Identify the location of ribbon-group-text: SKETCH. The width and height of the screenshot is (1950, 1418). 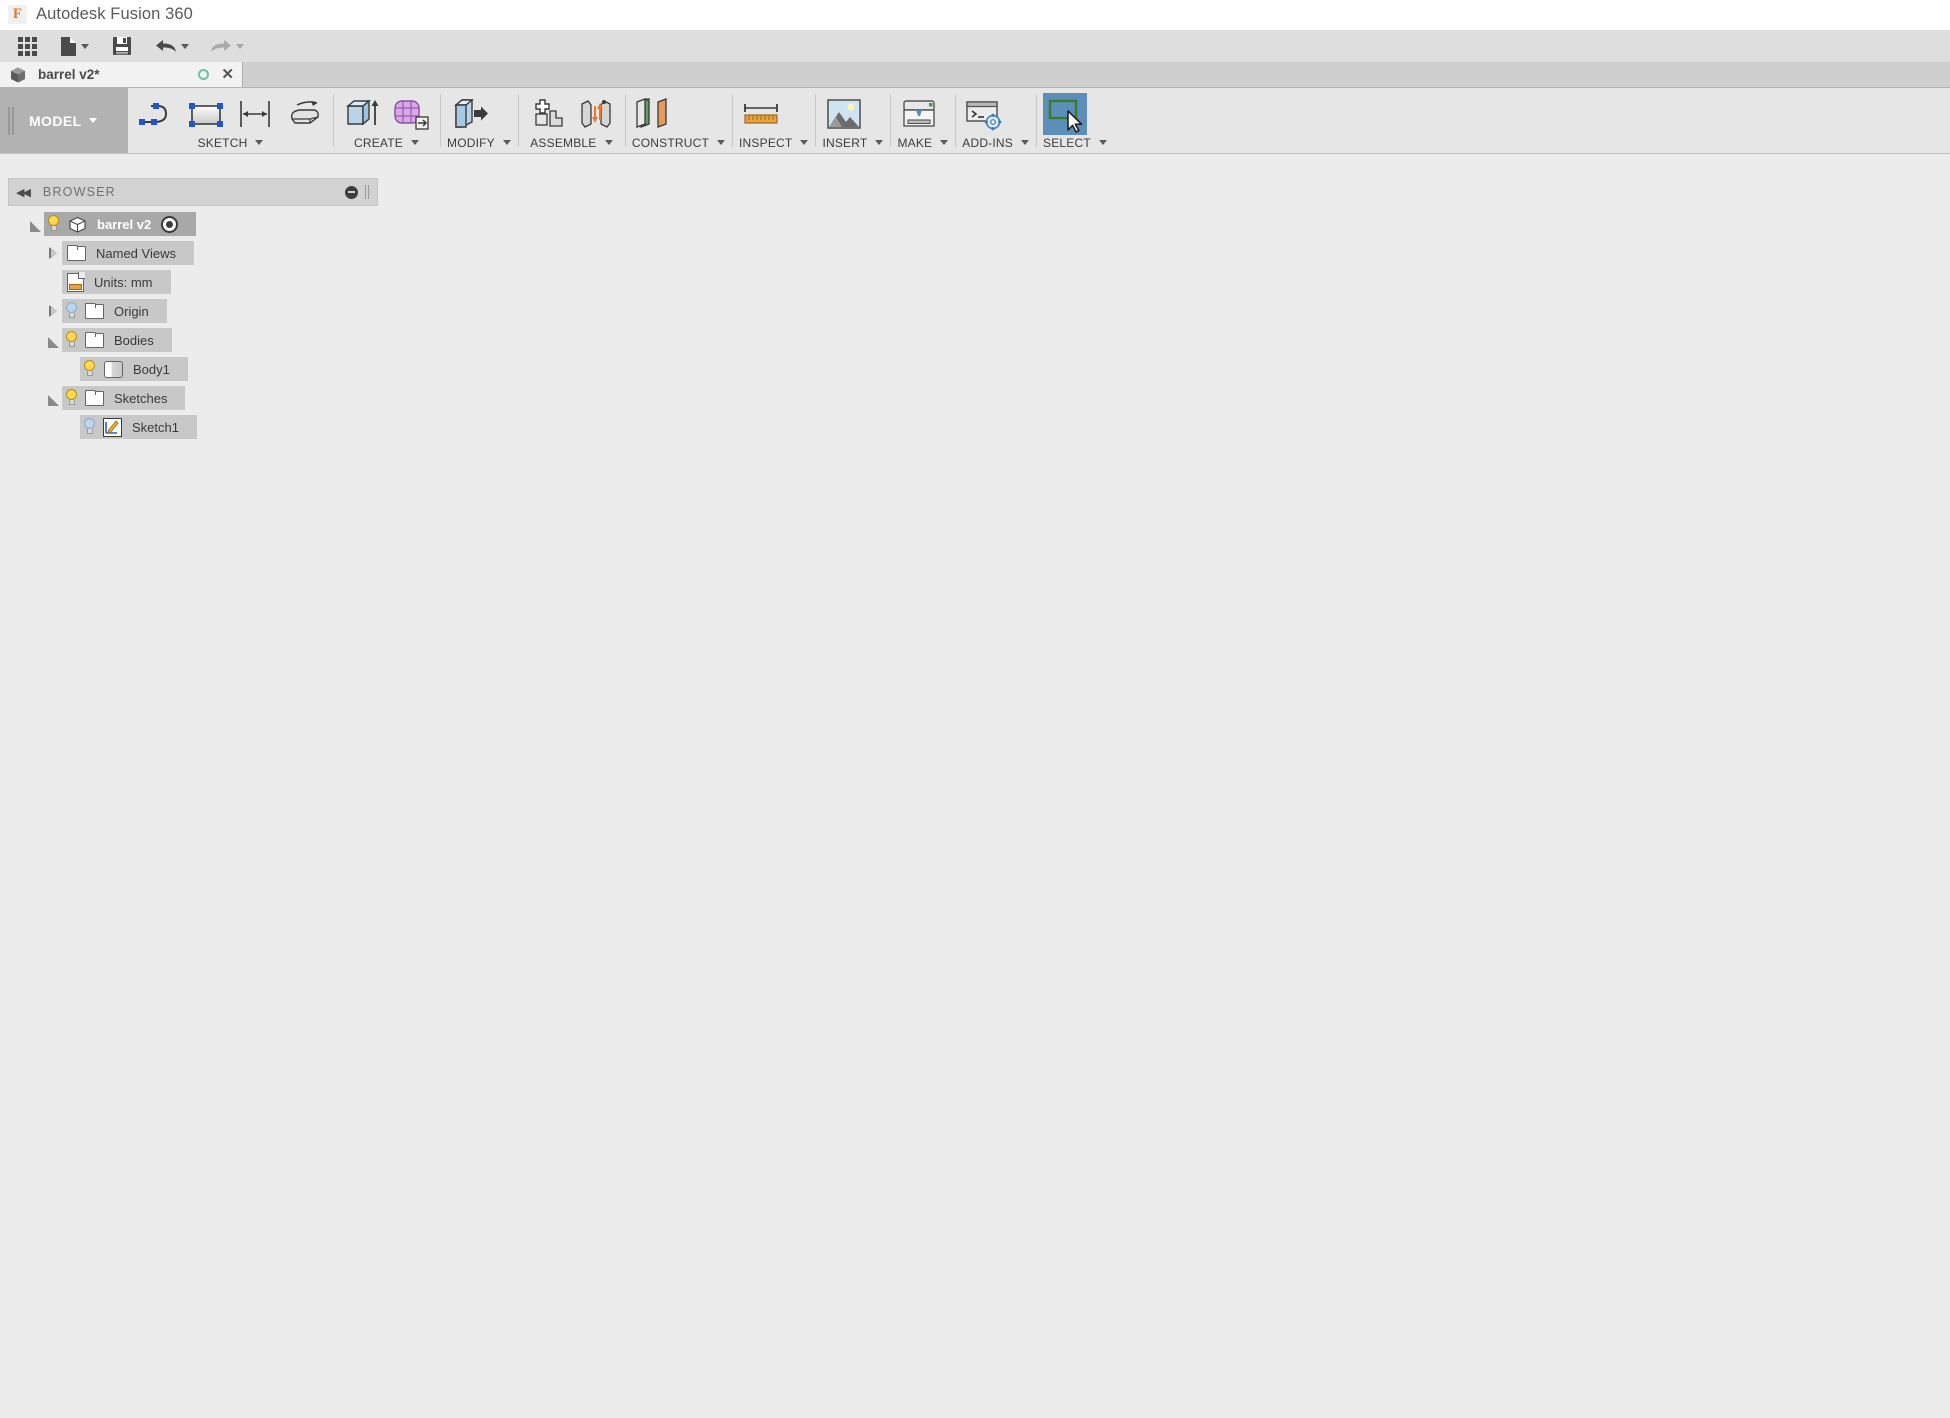
(222, 142).